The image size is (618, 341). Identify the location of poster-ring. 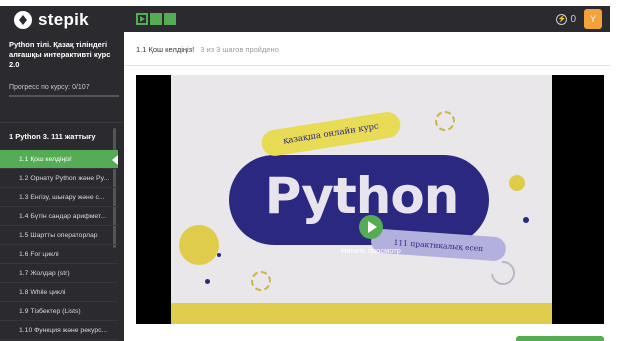
(503, 273).